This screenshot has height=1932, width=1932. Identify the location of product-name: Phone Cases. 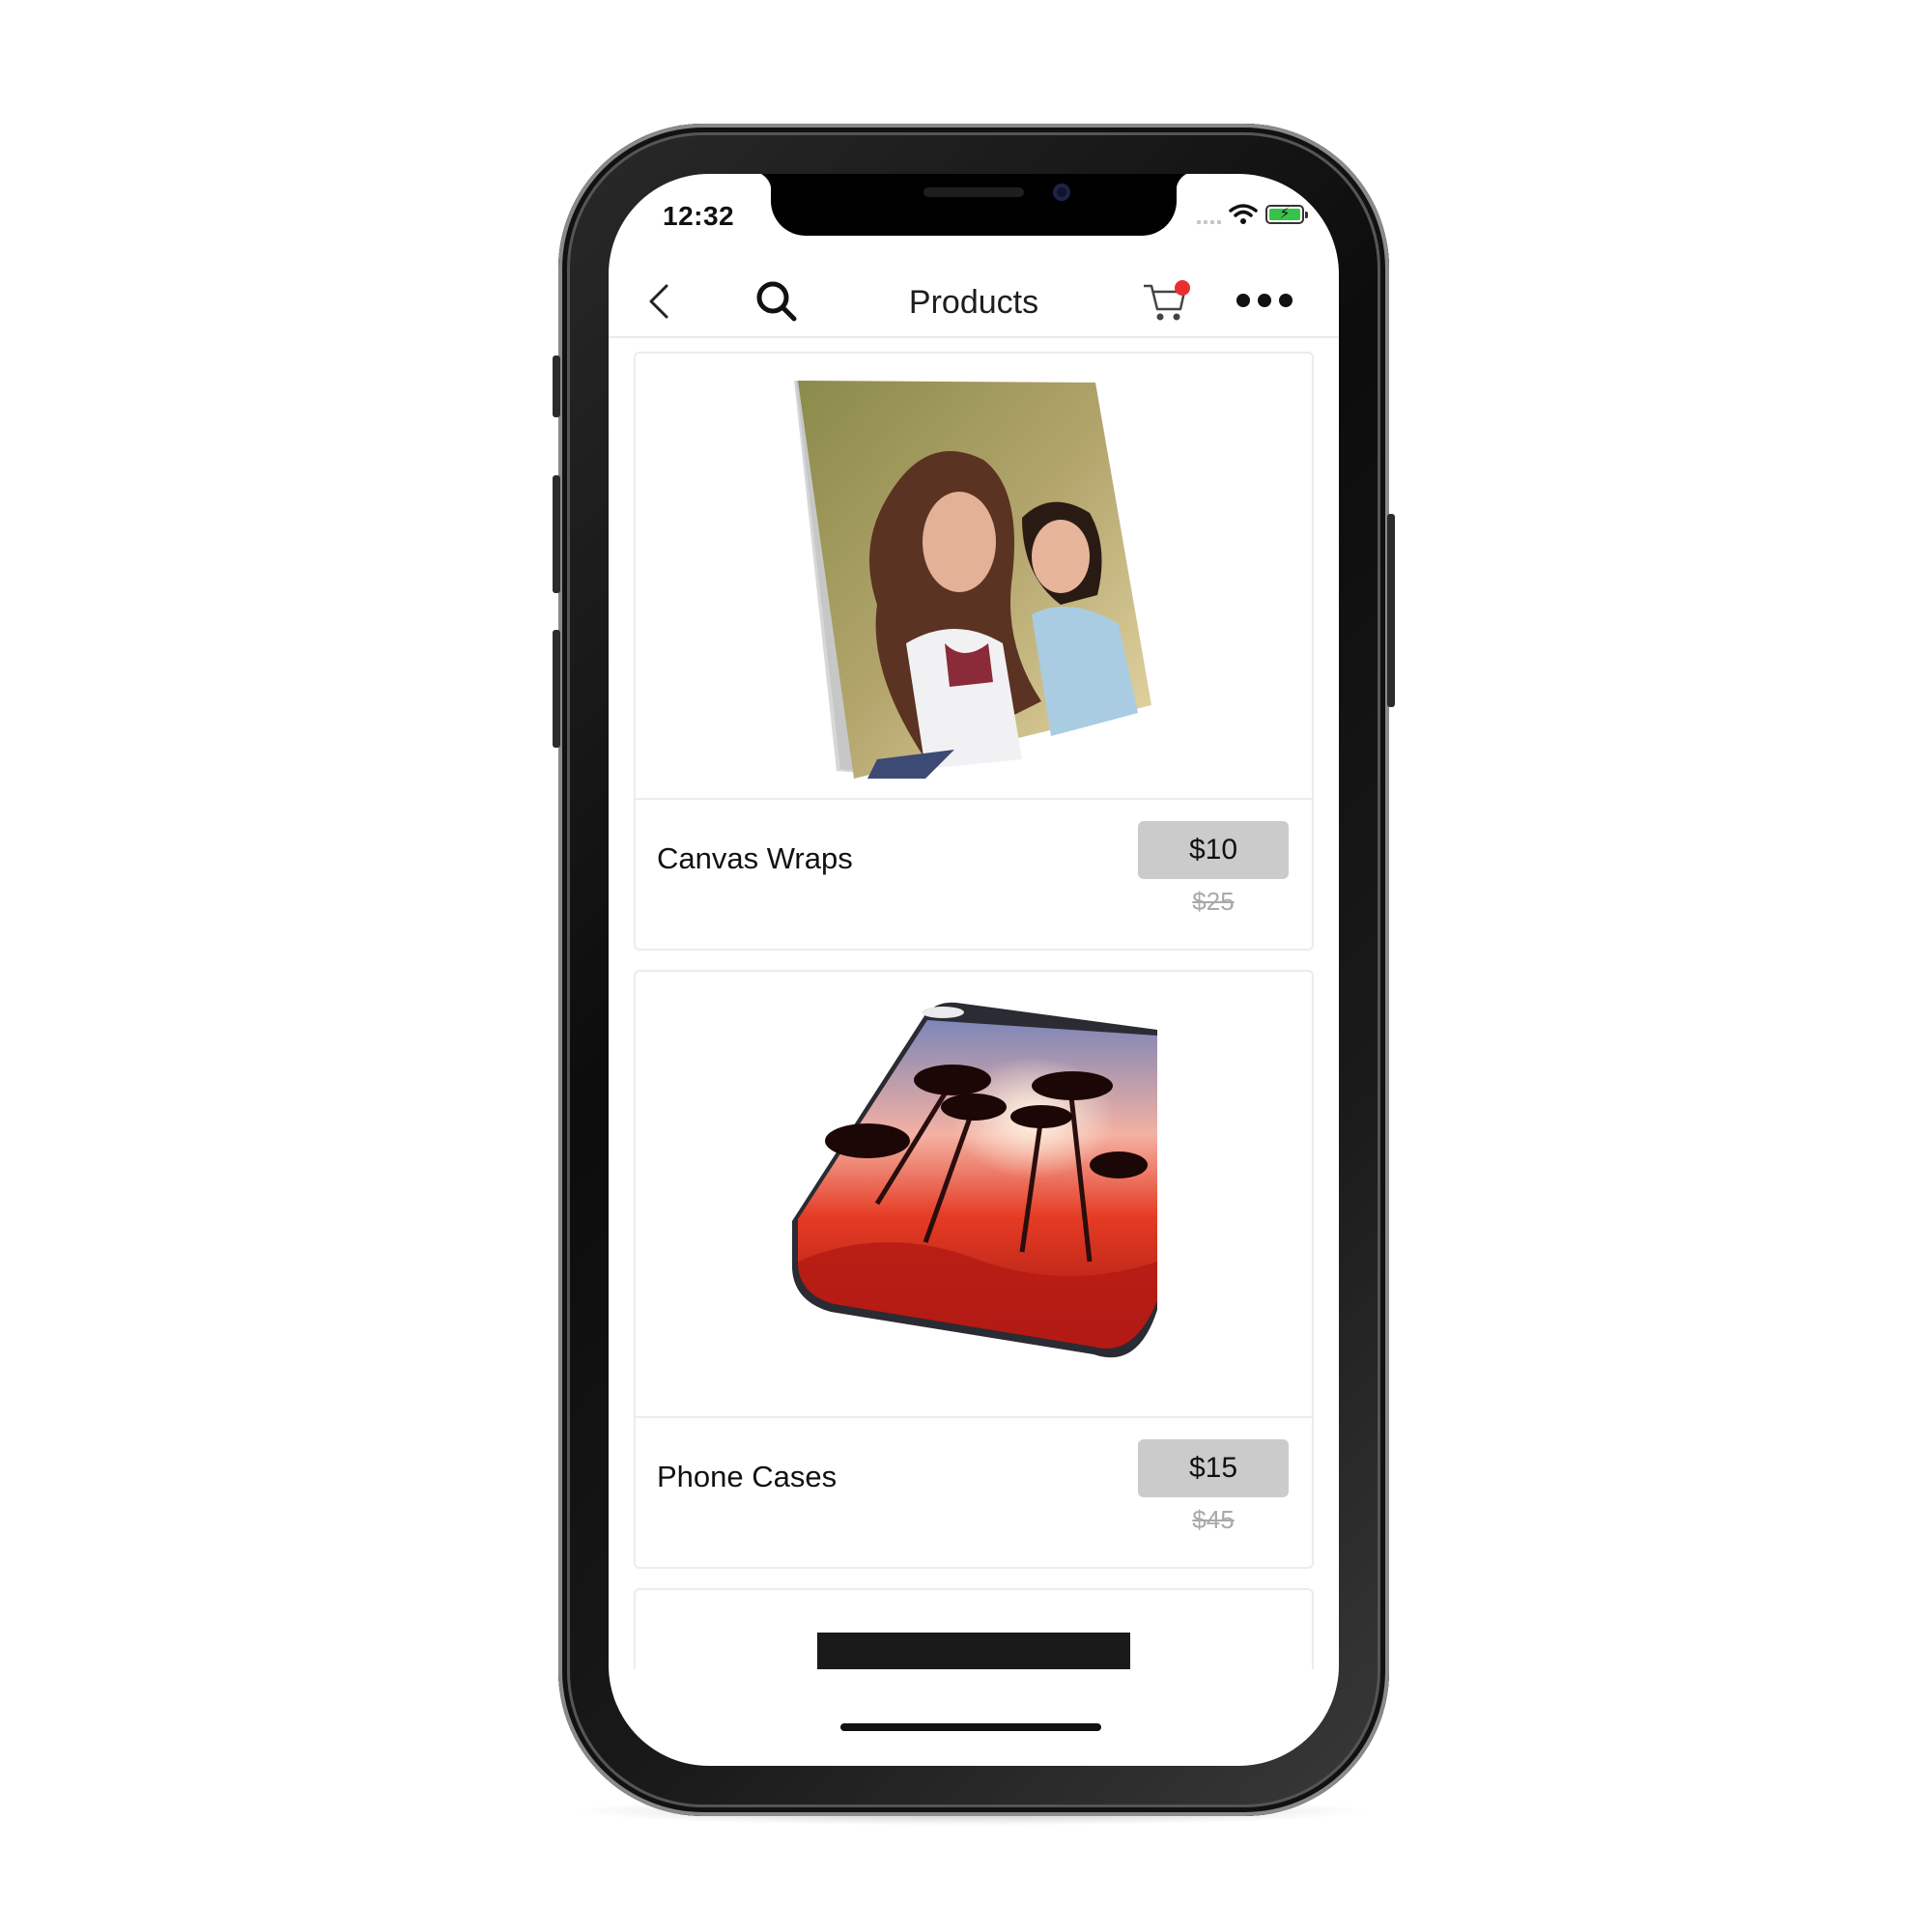
(747, 1476).